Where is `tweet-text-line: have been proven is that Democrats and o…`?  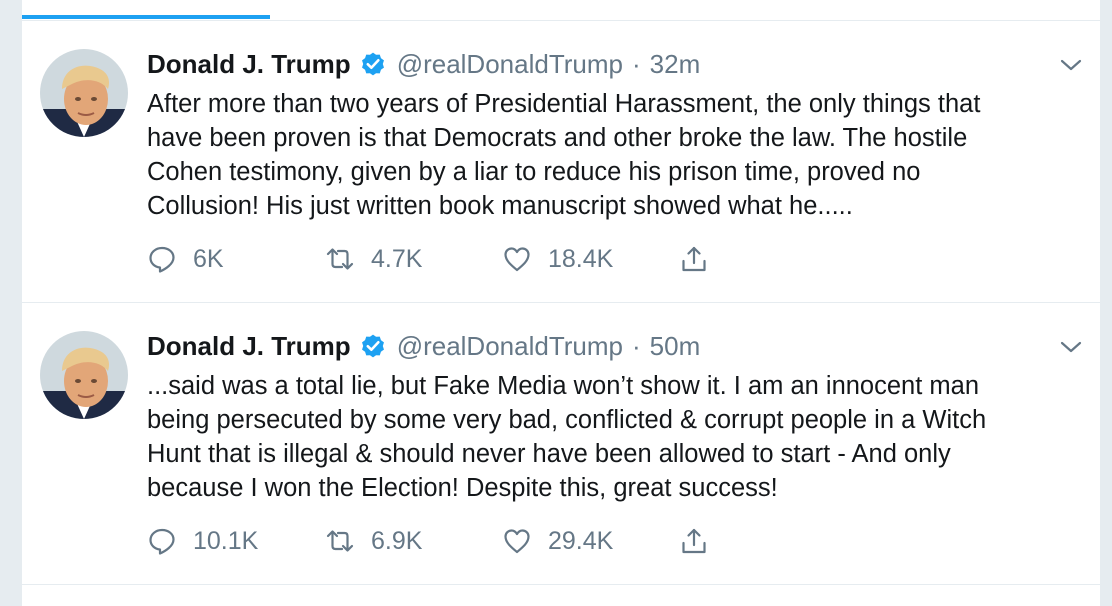 tweet-text-line: have been proven is that Democrats and o… is located at coordinates (557, 138).